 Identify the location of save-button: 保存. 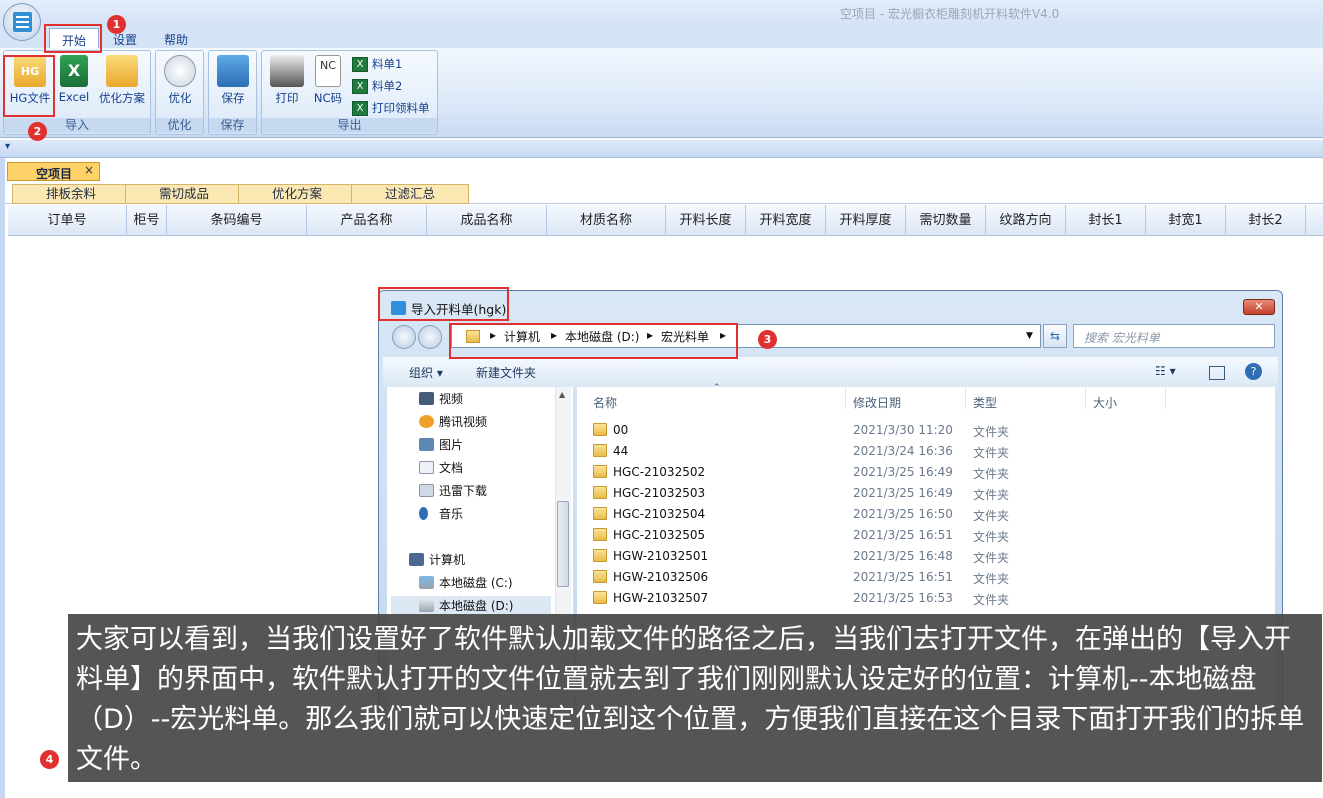
(233, 80).